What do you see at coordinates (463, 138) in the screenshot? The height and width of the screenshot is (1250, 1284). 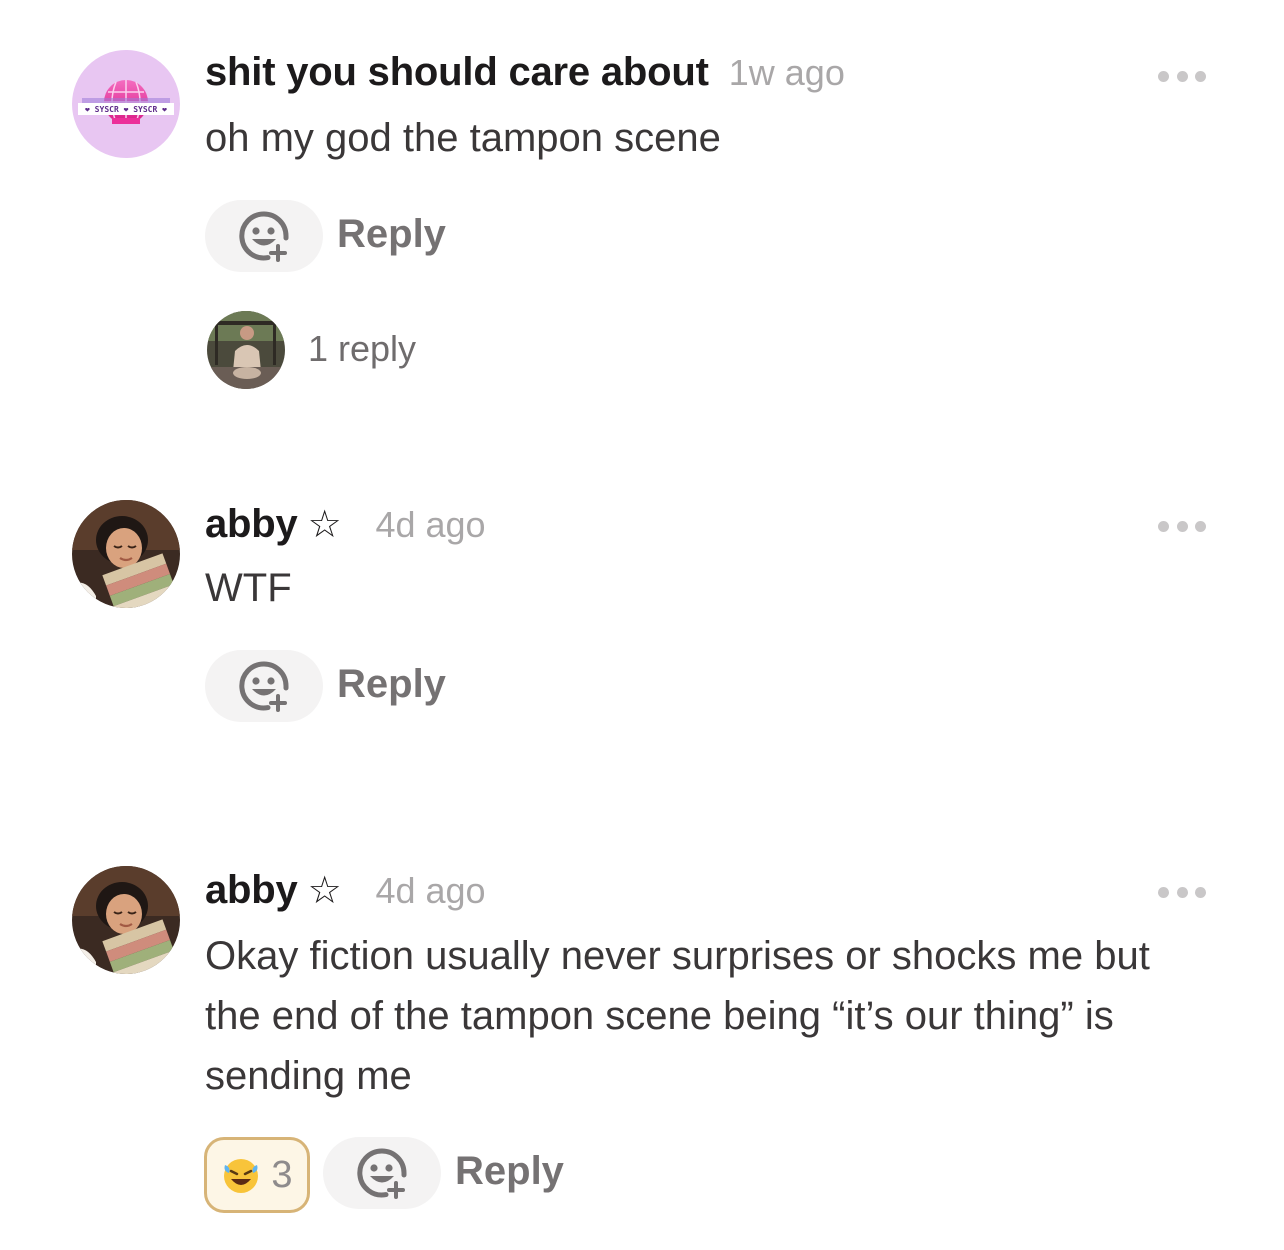 I see `comment-body: oh my god the tampon scene` at bounding box center [463, 138].